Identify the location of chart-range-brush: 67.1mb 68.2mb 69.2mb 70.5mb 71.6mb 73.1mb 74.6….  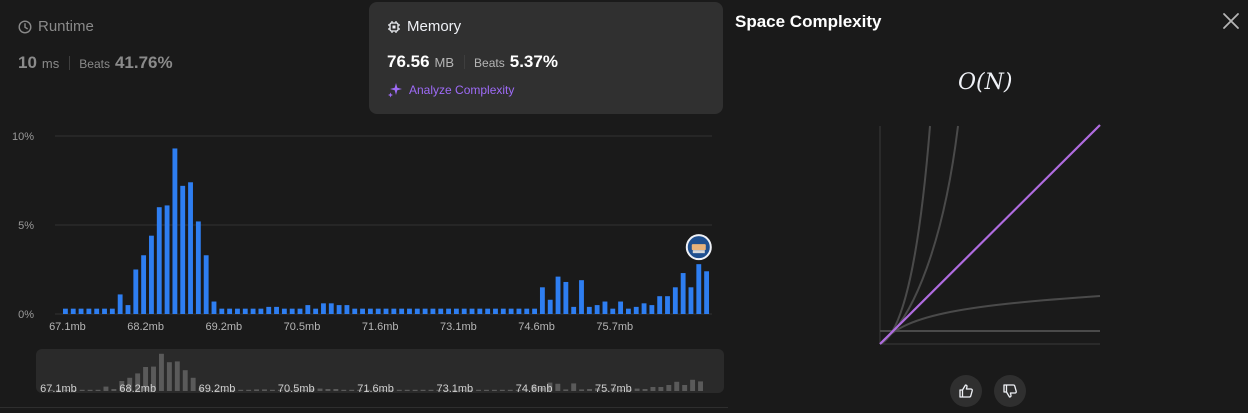
(380, 372).